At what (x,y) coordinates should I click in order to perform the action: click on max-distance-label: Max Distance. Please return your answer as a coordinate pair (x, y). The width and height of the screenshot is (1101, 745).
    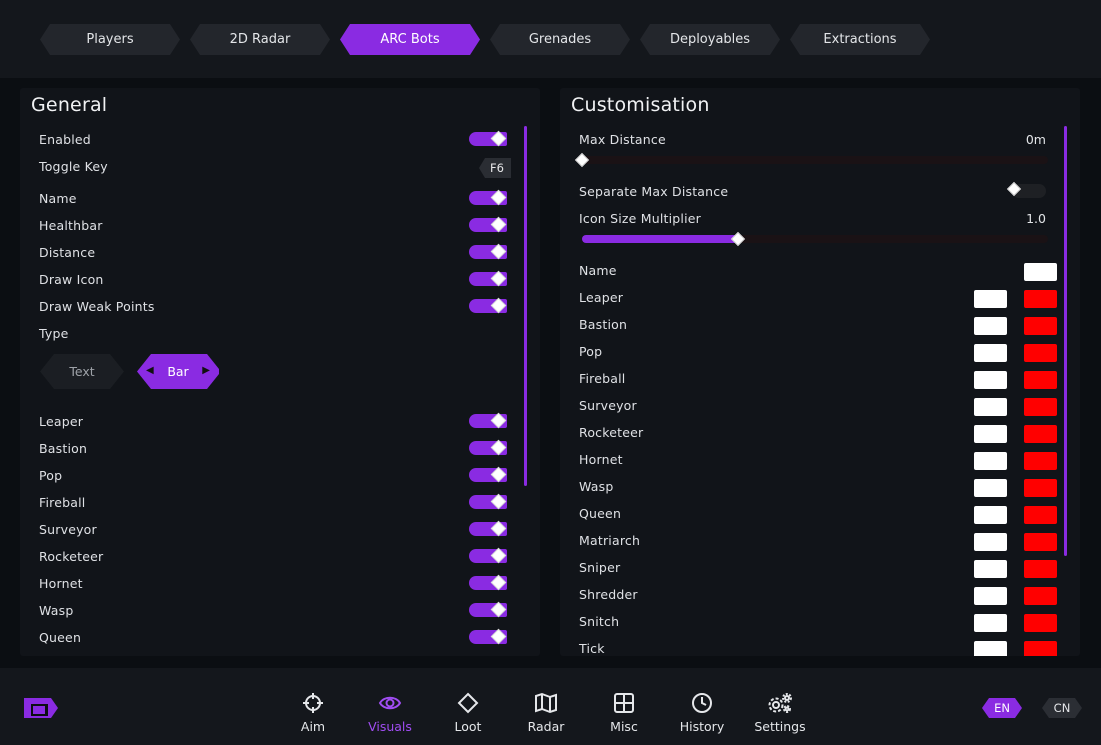
    Looking at the image, I should click on (622, 139).